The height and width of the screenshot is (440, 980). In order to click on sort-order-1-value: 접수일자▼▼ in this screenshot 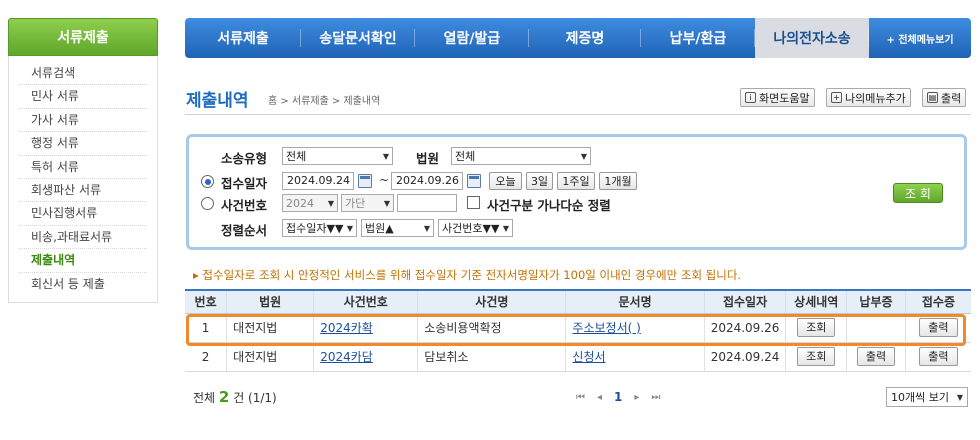, I will do `click(315, 228)`.